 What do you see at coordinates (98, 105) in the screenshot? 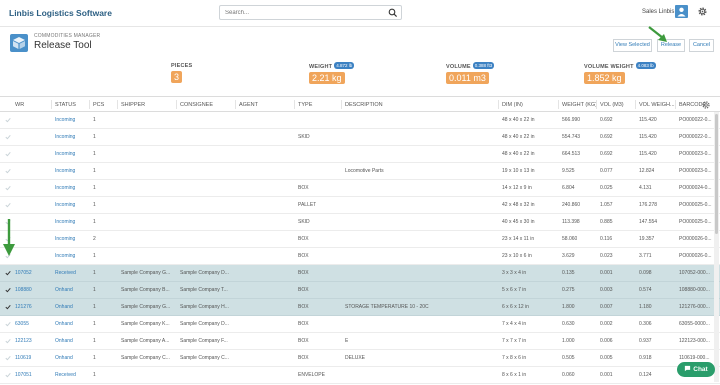
I see `column-header: PCS` at bounding box center [98, 105].